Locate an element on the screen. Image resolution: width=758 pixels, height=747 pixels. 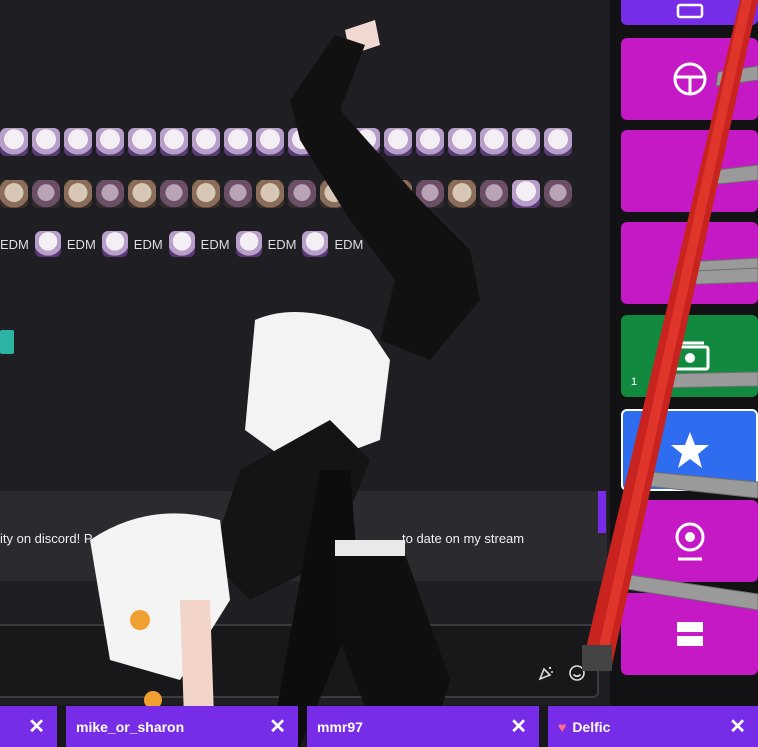
webcam-icon is located at coordinates (690, 541).